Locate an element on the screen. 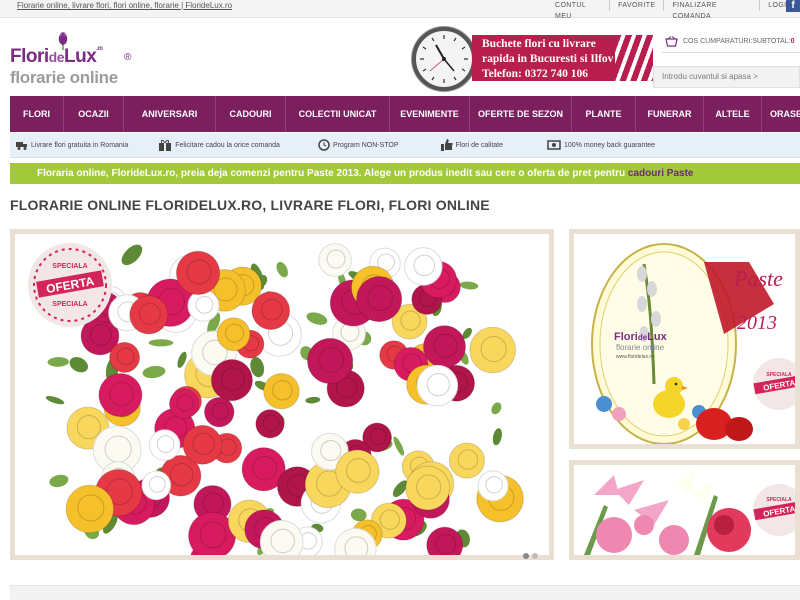 The width and height of the screenshot is (800, 600). feature-text: 100% money back guarantee is located at coordinates (610, 145).